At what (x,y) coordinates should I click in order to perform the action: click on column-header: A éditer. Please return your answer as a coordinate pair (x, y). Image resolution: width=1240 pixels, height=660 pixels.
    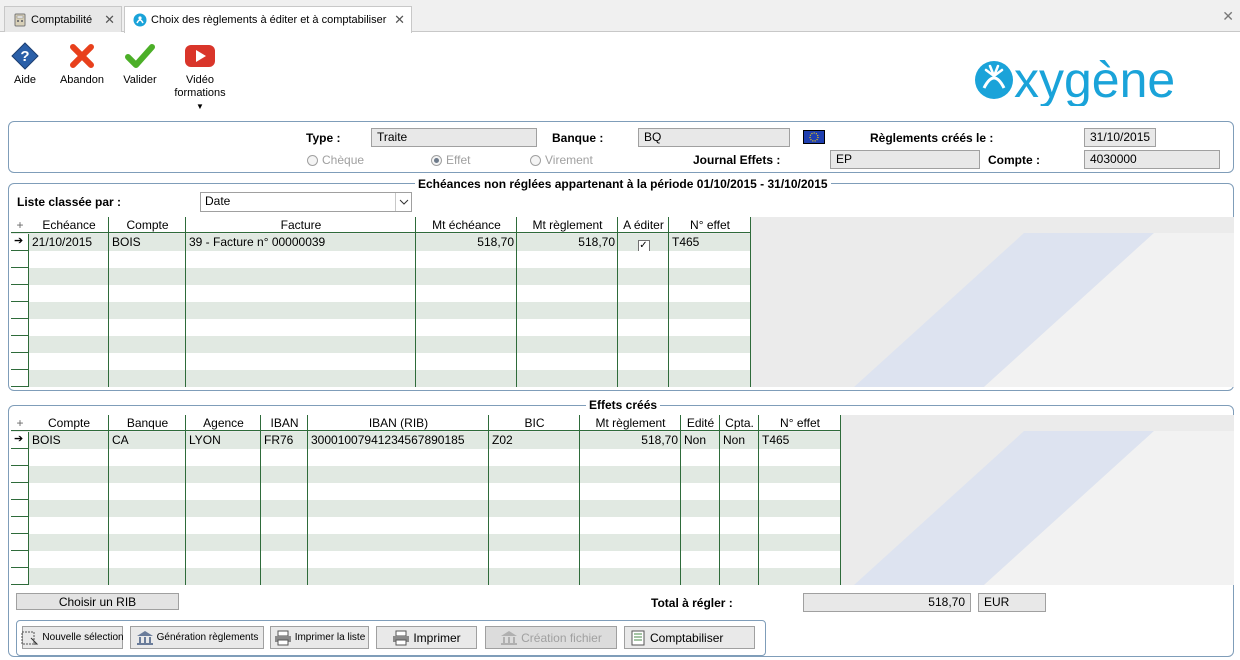
    Looking at the image, I should click on (643, 225).